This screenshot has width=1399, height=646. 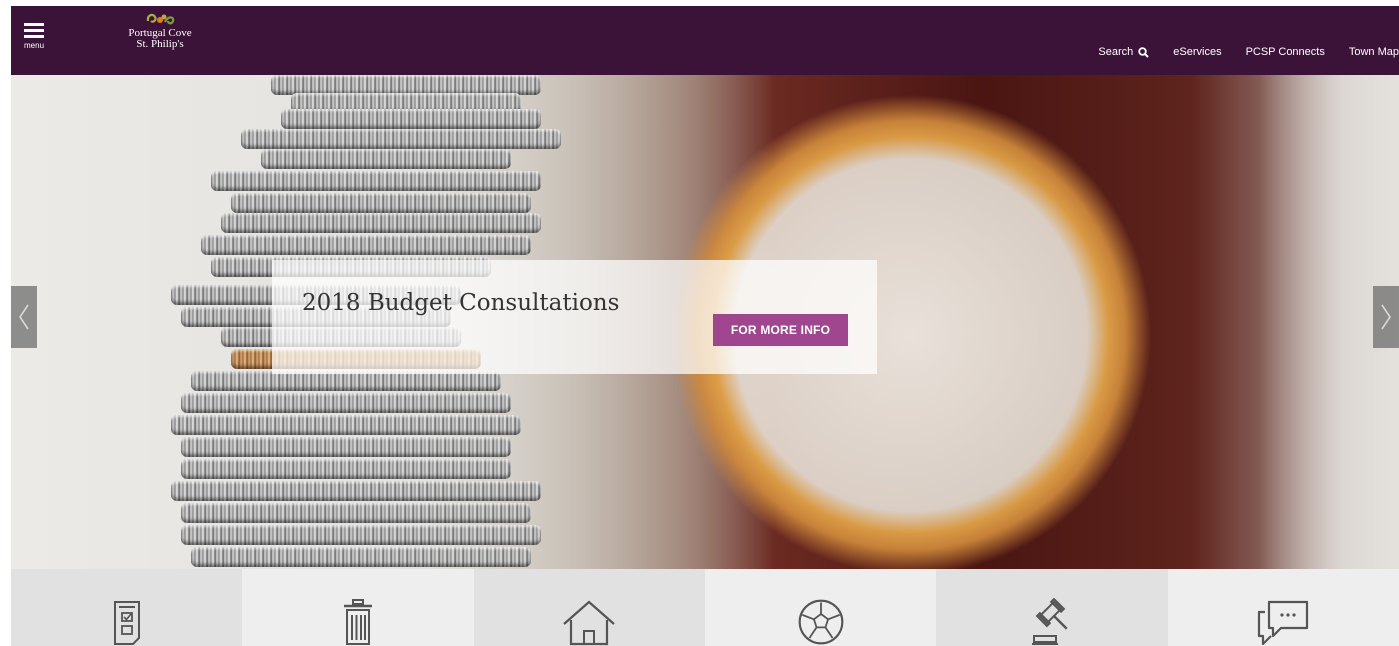 I want to click on menu-label: menu, so click(x=34, y=45).